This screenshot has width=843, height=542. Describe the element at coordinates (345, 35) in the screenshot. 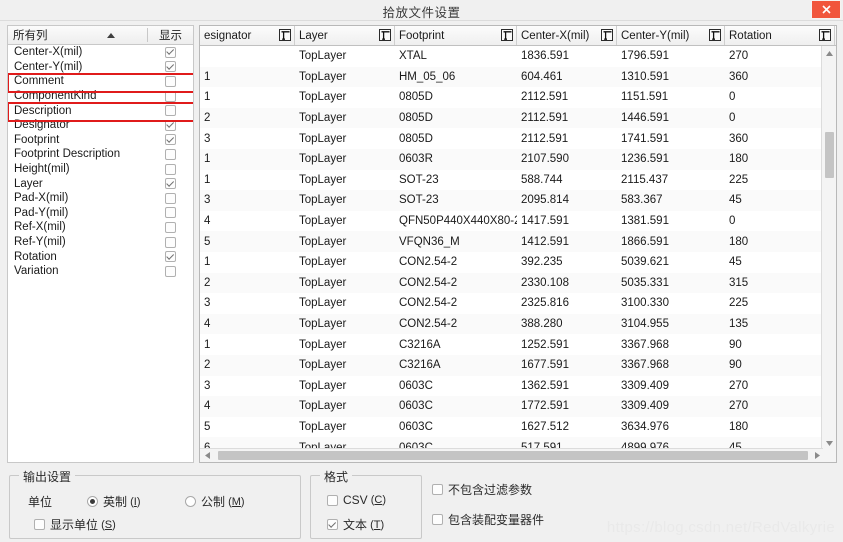

I see `table-column-header: Layer` at that location.